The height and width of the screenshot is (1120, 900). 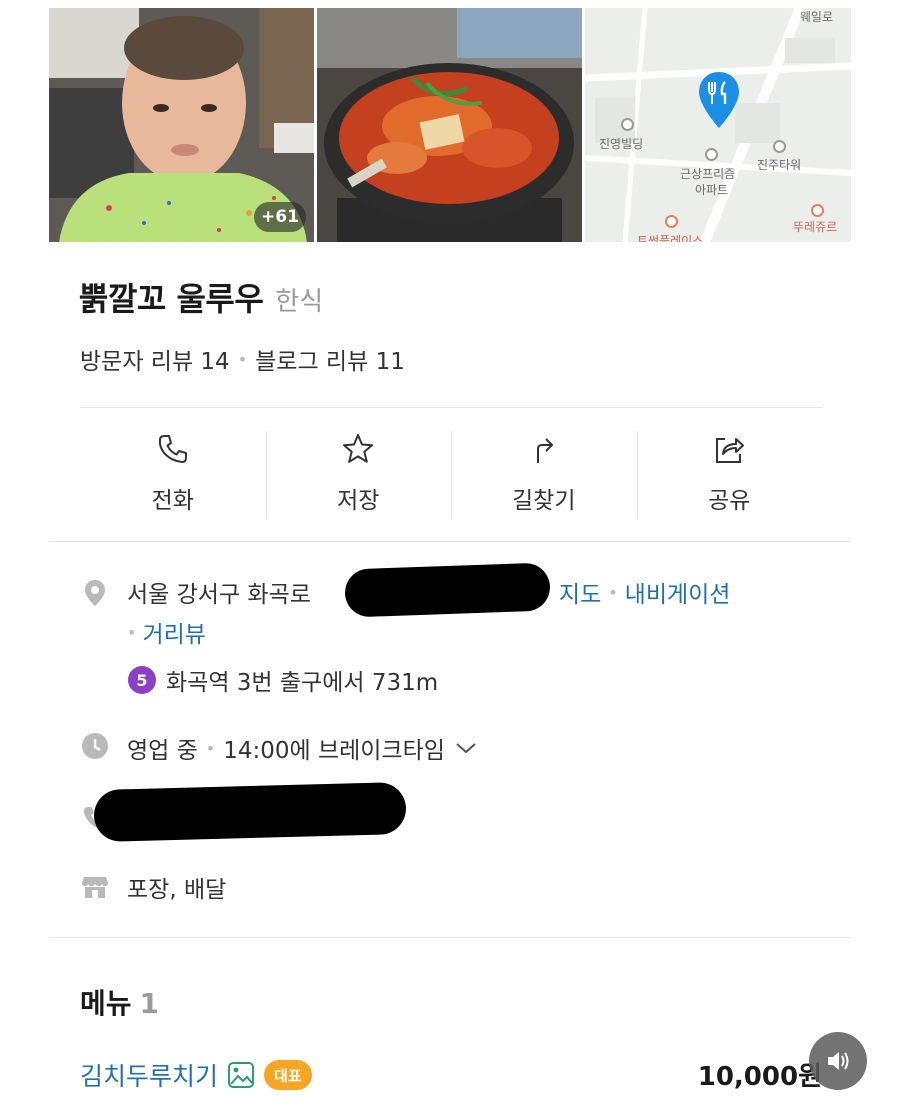 I want to click on directions-icon, so click(x=544, y=450).